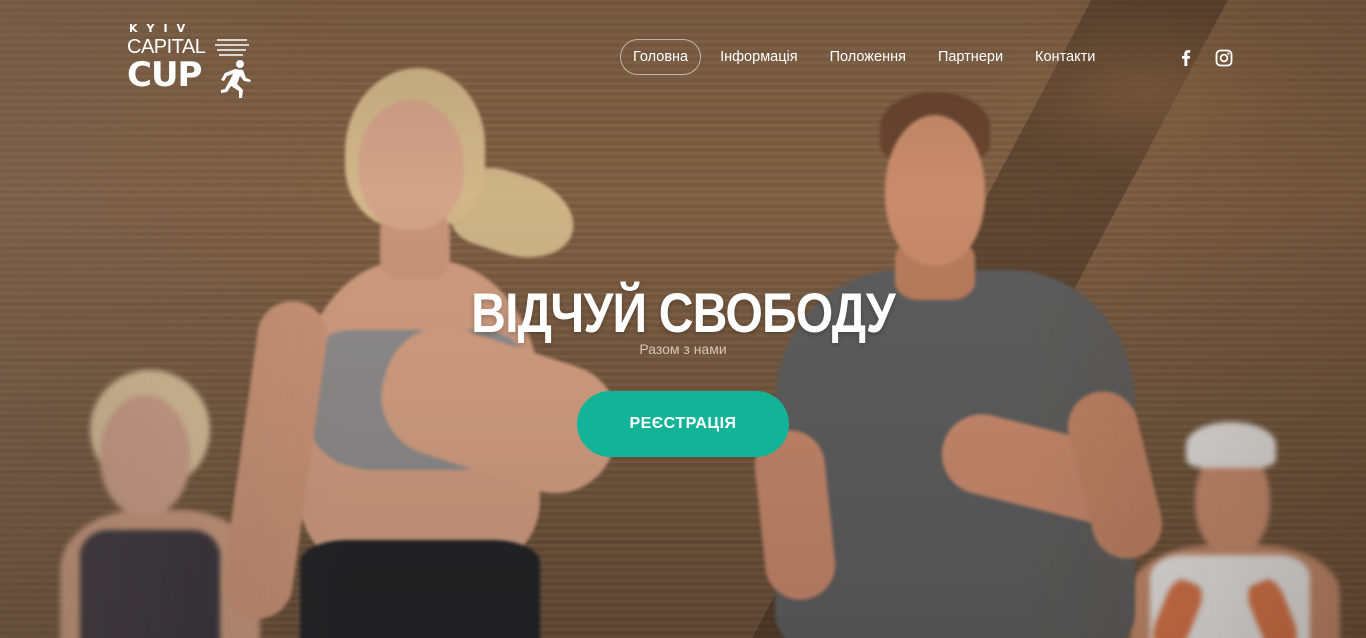 This screenshot has width=1366, height=638. I want to click on nav-item-contacts: Контакти, so click(1065, 57).